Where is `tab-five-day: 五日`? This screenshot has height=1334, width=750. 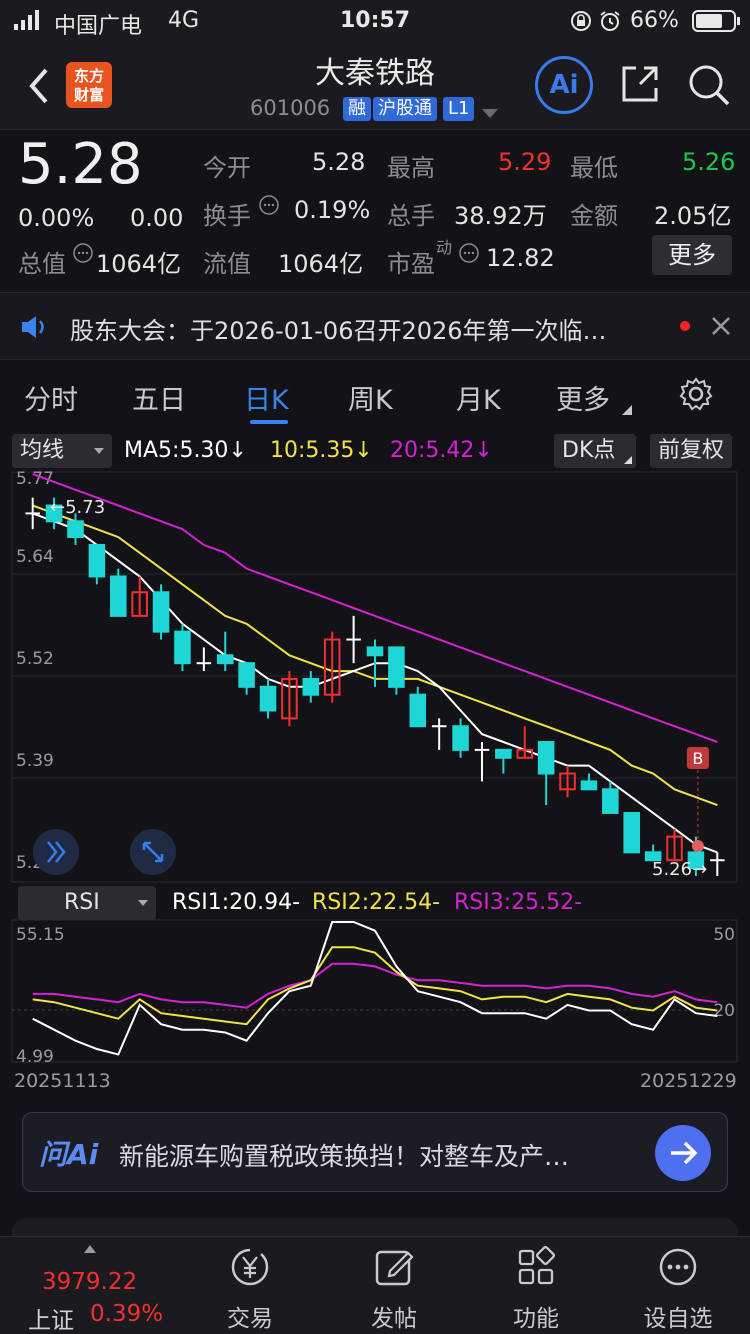 tab-five-day: 五日 is located at coordinates (159, 397).